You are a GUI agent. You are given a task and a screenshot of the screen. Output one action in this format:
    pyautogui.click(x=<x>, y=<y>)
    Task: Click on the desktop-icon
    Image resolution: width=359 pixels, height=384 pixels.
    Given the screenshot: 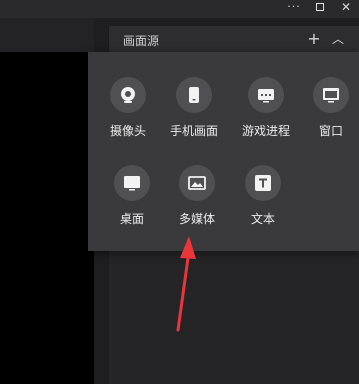 What is the action you would take?
    pyautogui.click(x=132, y=183)
    